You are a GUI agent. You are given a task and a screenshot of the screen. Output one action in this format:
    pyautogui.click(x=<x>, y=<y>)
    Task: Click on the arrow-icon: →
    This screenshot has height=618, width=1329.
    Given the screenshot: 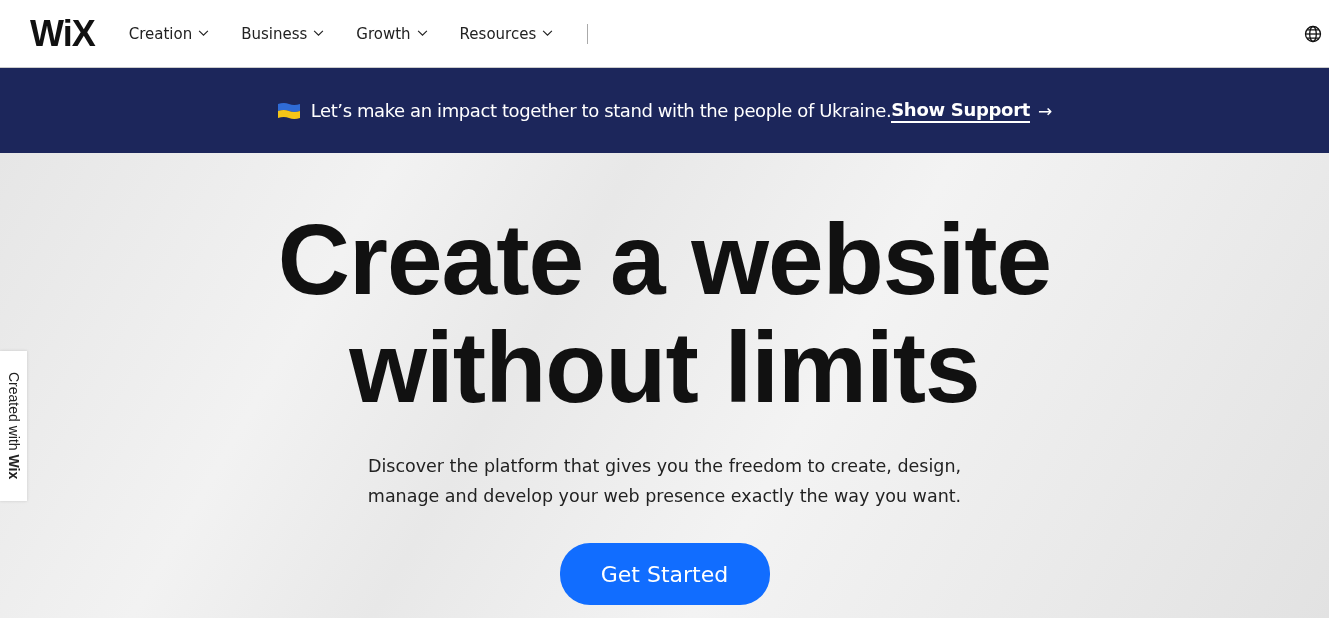 What is the action you would take?
    pyautogui.click(x=1045, y=110)
    